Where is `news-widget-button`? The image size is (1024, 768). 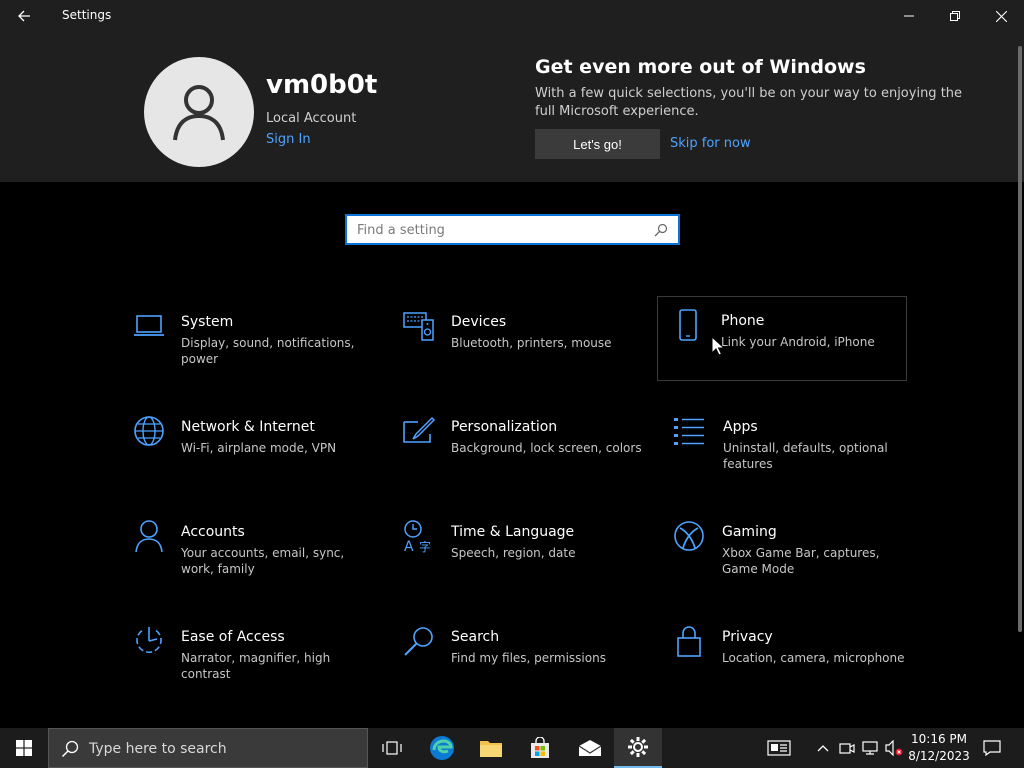
news-widget-button is located at coordinates (779, 748).